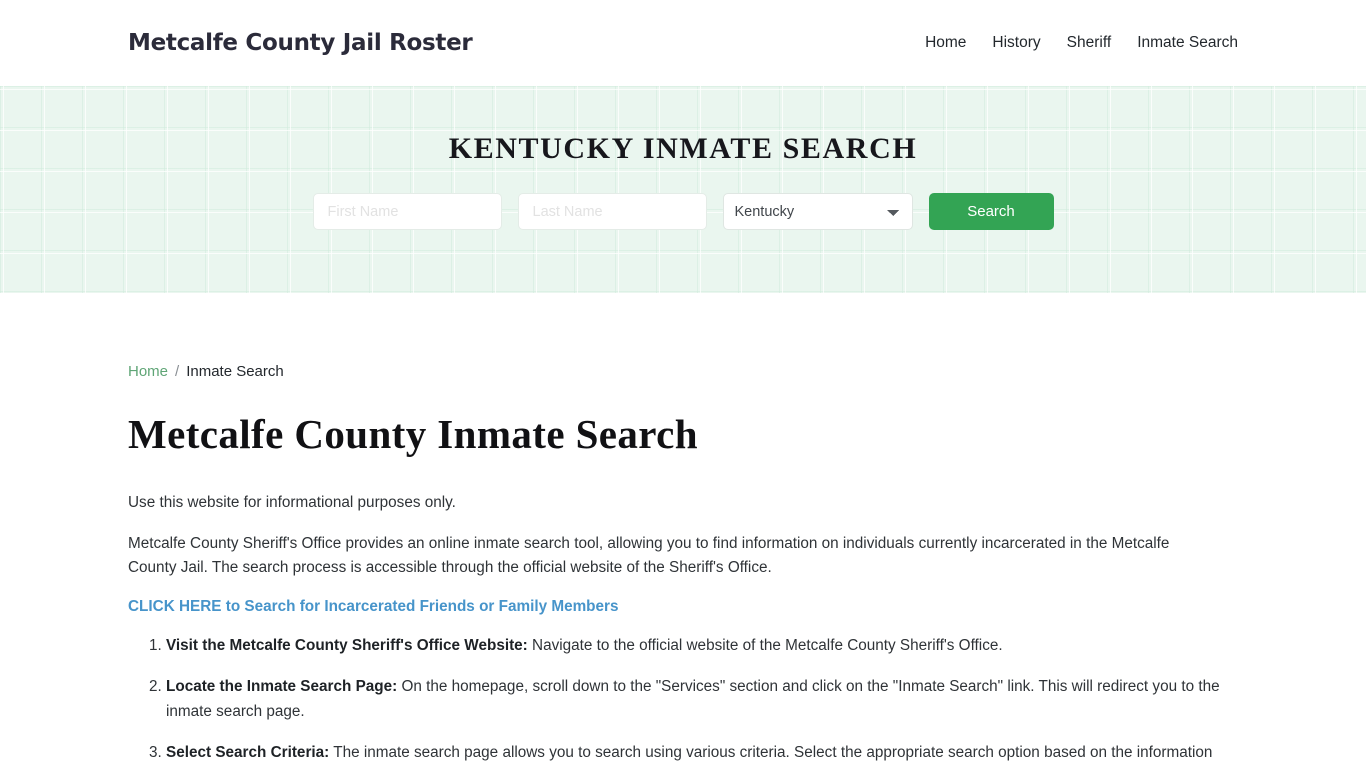 The height and width of the screenshot is (768, 1366). I want to click on nav-link-home: Home, so click(945, 43).